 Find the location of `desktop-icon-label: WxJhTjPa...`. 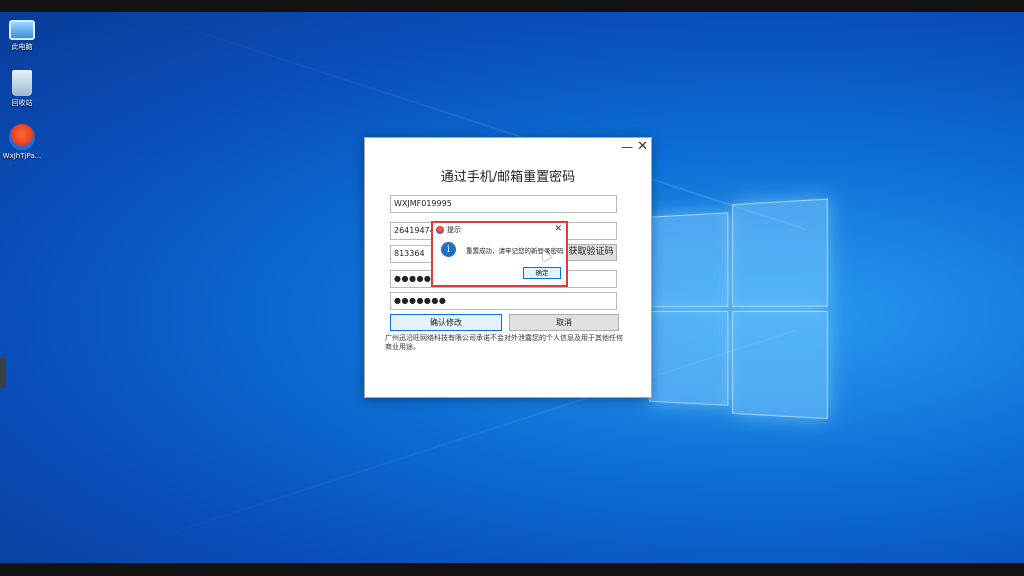

desktop-icon-label: WxJhTjPa... is located at coordinates (22, 156).